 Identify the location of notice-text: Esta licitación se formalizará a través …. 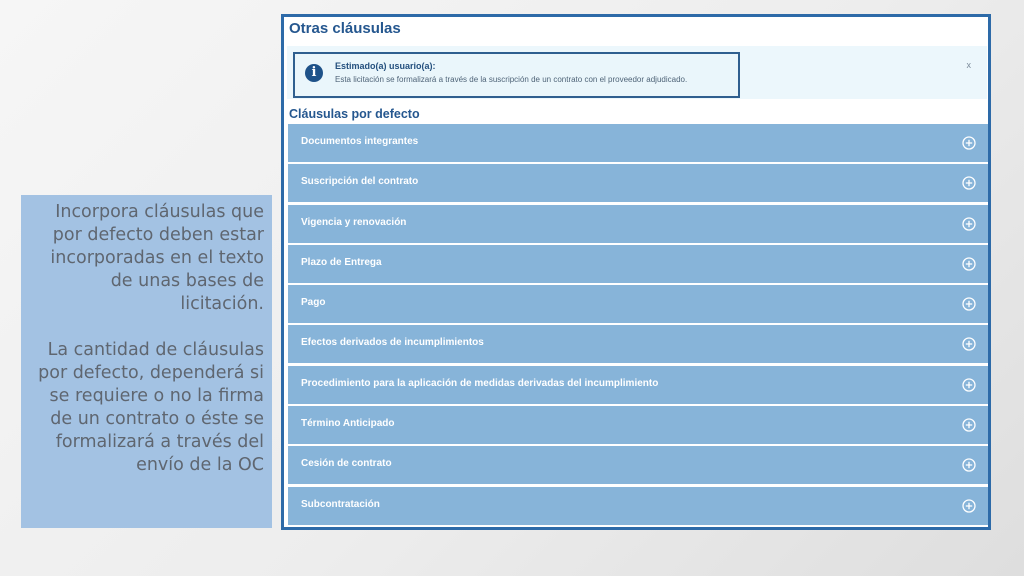
(511, 79).